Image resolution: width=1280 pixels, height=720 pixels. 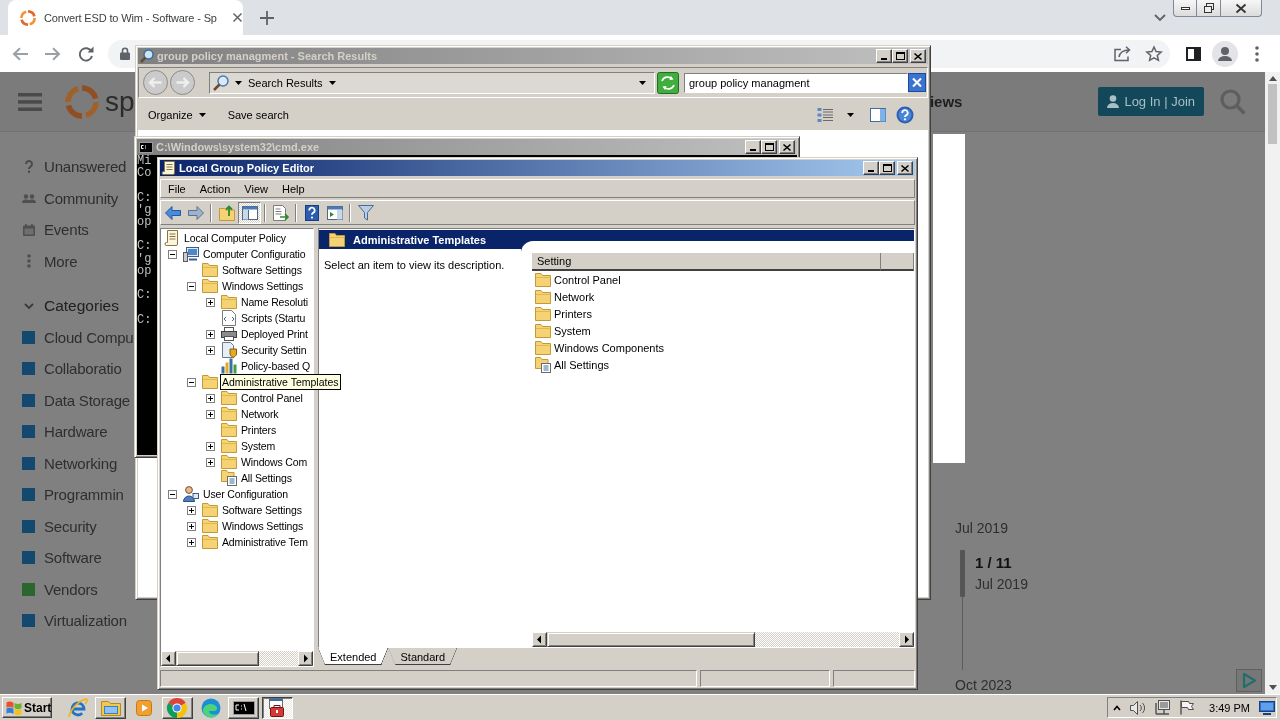 What do you see at coordinates (571, 364) in the screenshot?
I see `list-item: All Settings` at bounding box center [571, 364].